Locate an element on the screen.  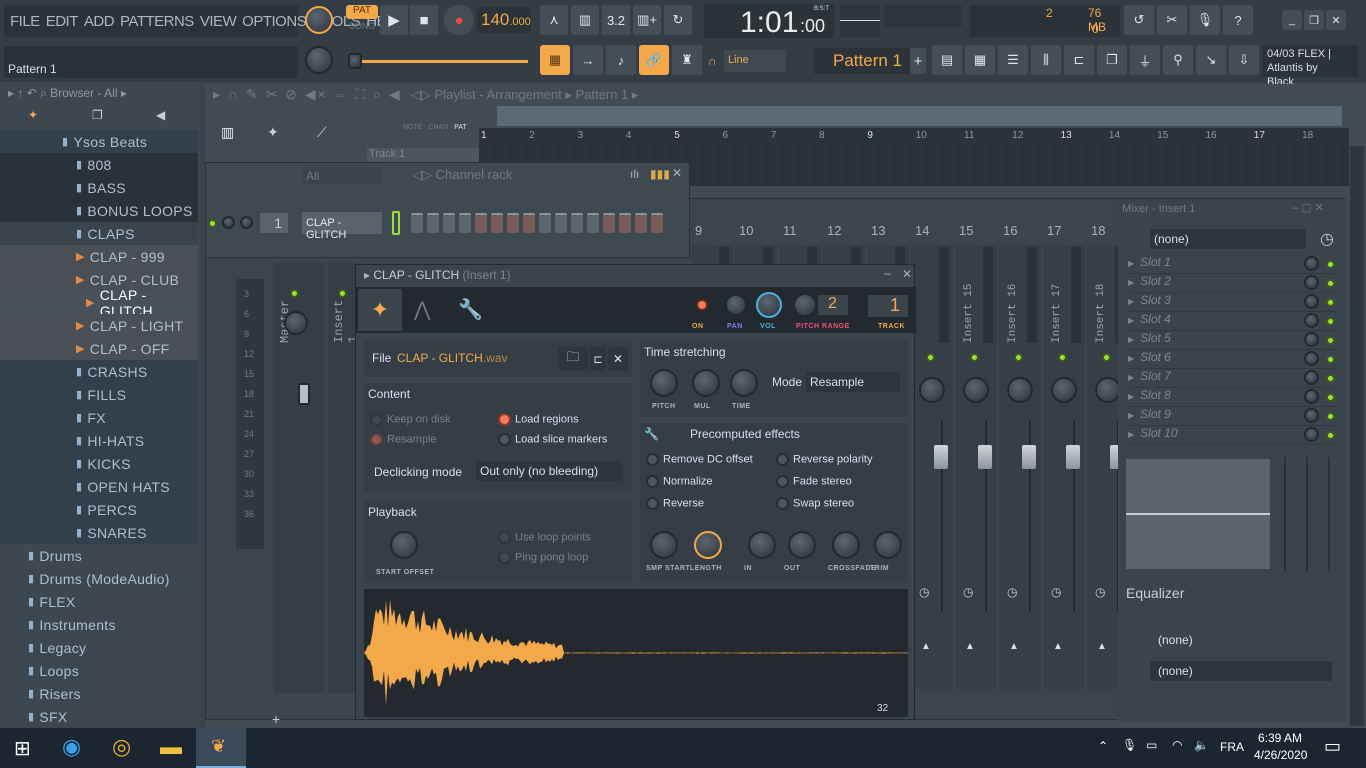
browser-item: ▶ CLAP - GLITCH is located at coordinates (99, 303).